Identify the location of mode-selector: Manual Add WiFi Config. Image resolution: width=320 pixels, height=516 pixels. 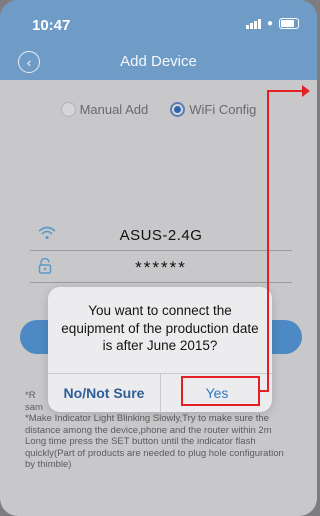
(158, 109).